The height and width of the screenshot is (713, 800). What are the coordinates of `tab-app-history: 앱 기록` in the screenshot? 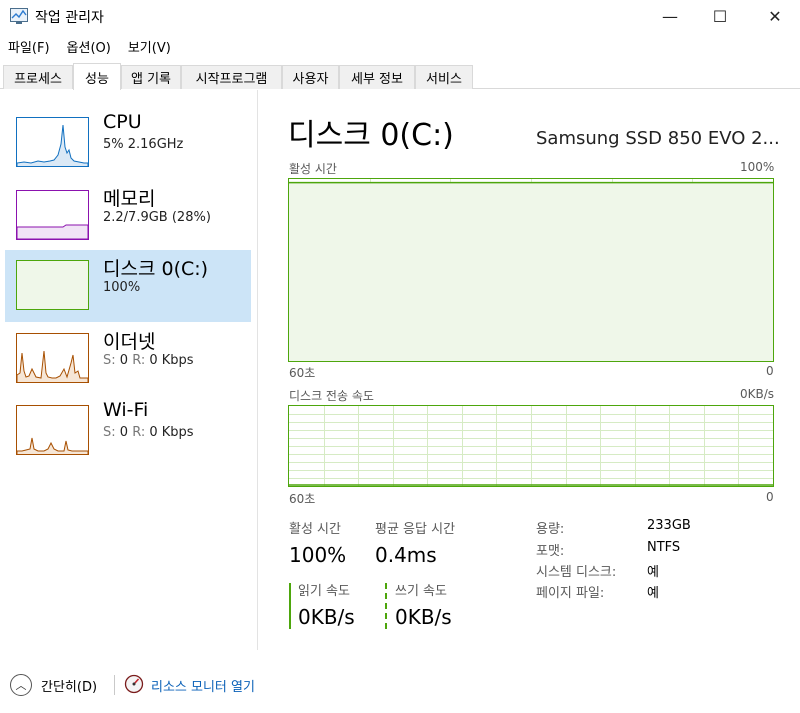 It's located at (151, 77).